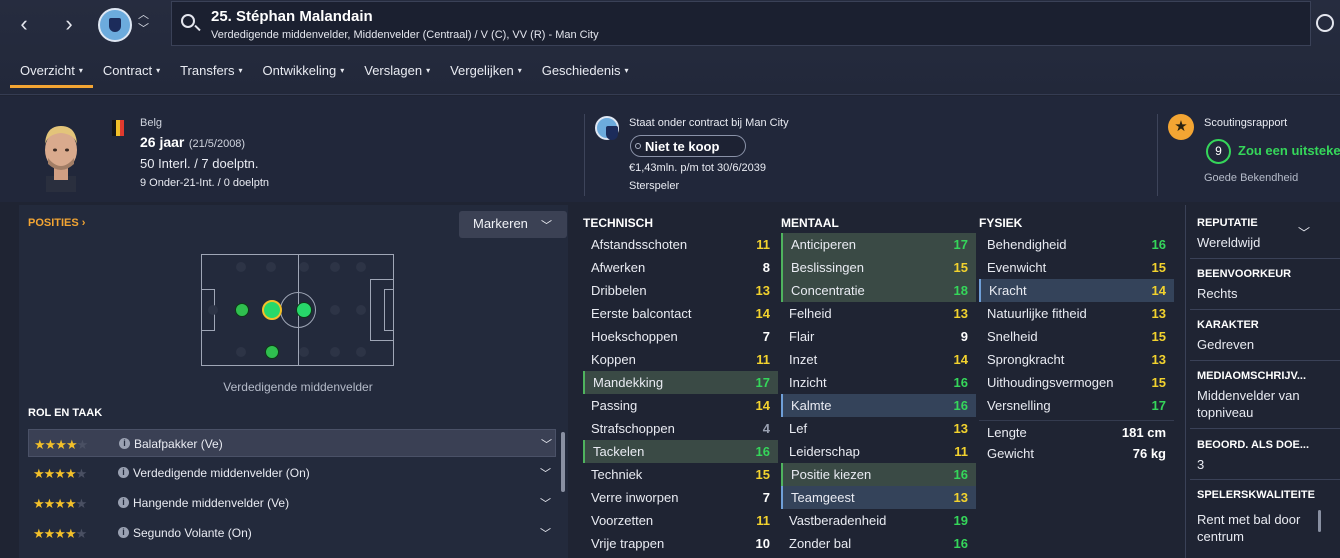  What do you see at coordinates (878, 244) in the screenshot?
I see `attribute-row: Anticiperen 17` at bounding box center [878, 244].